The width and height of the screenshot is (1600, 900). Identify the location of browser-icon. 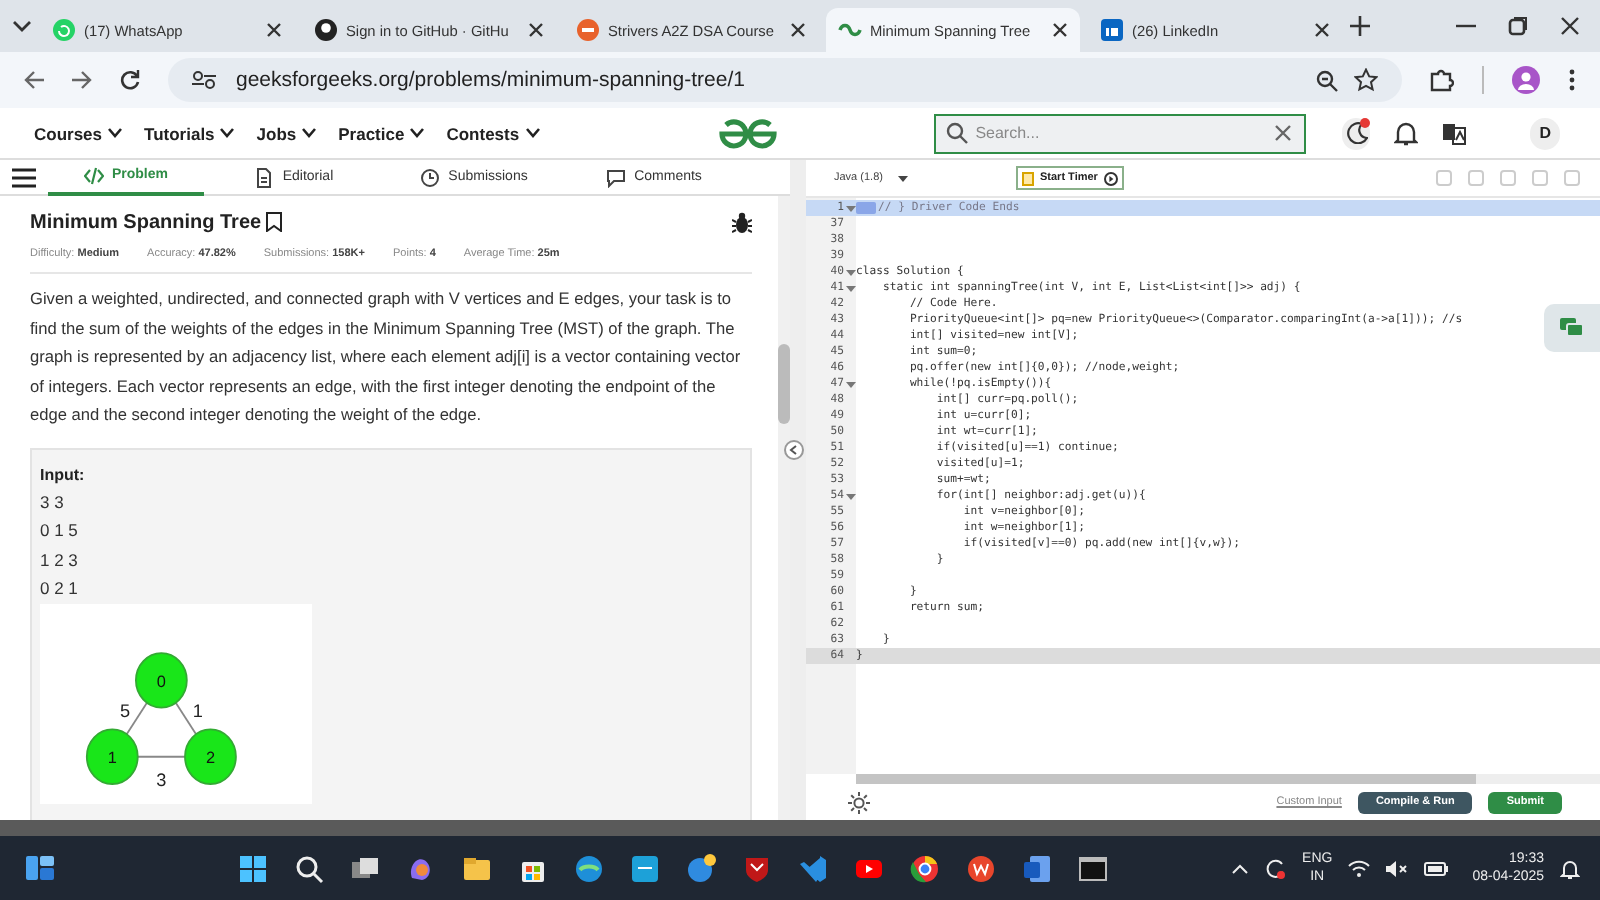
(925, 868).